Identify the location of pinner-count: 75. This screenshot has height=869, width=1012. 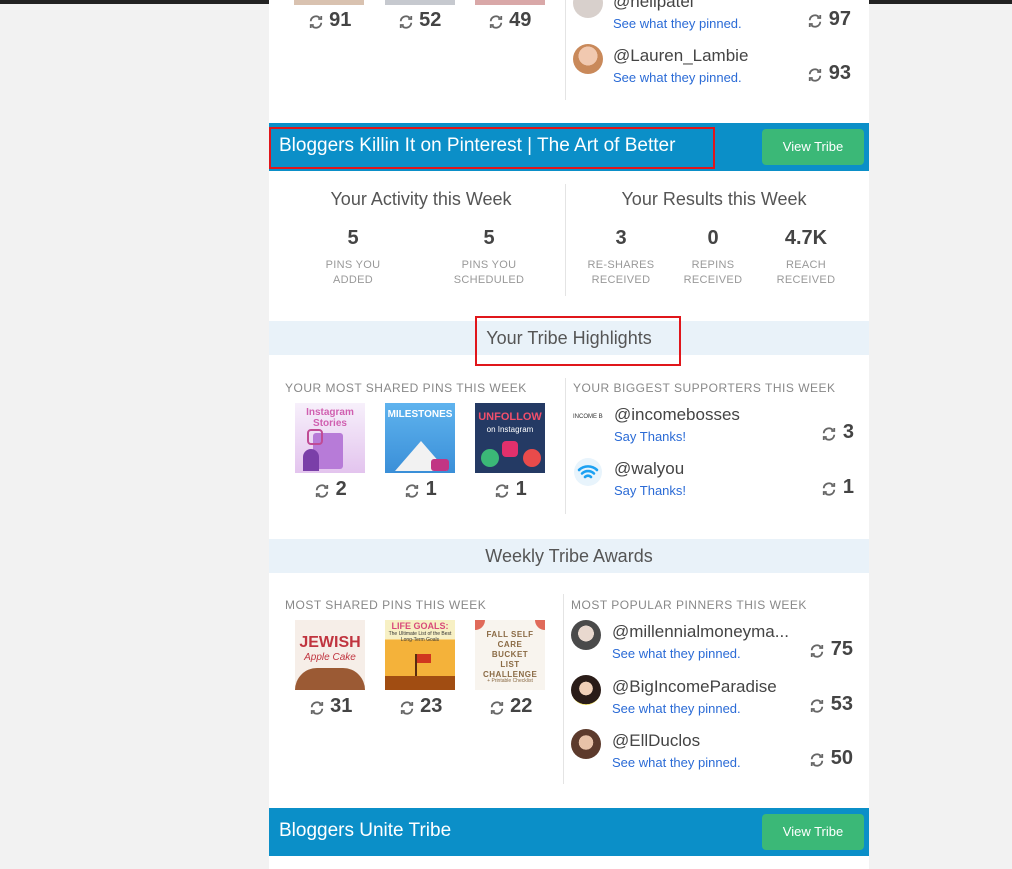
(823, 649).